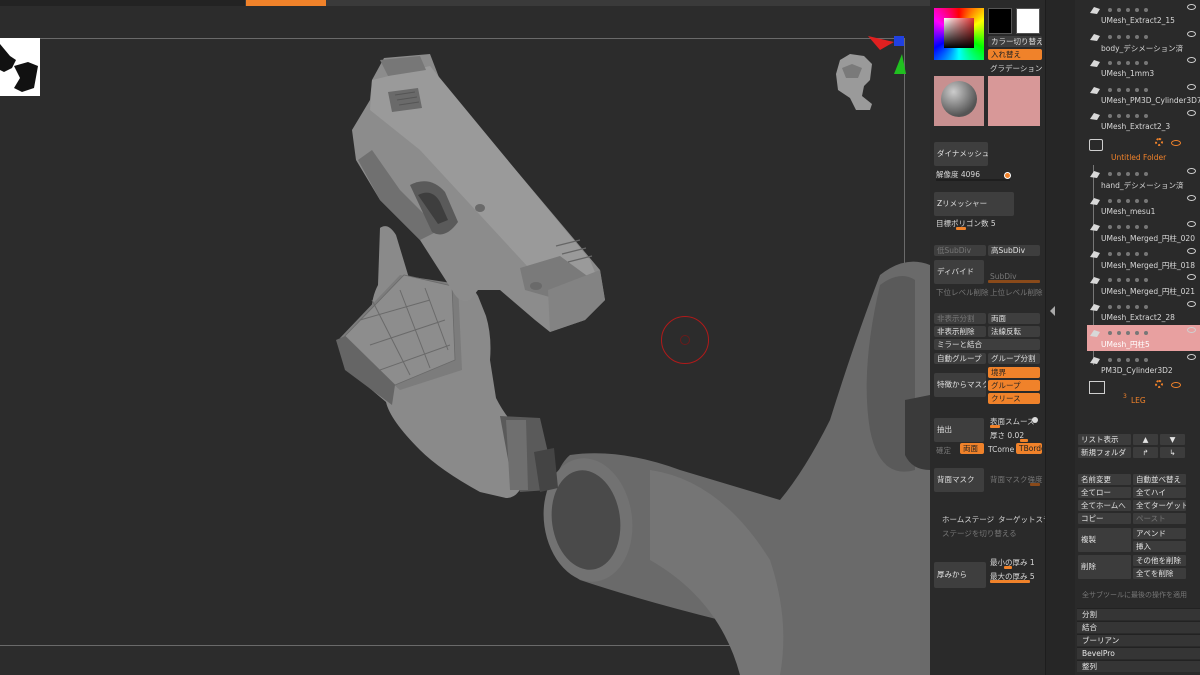 This screenshot has height=675, width=1200. I want to click on mask-crease-toggle: クリース, so click(1014, 398).